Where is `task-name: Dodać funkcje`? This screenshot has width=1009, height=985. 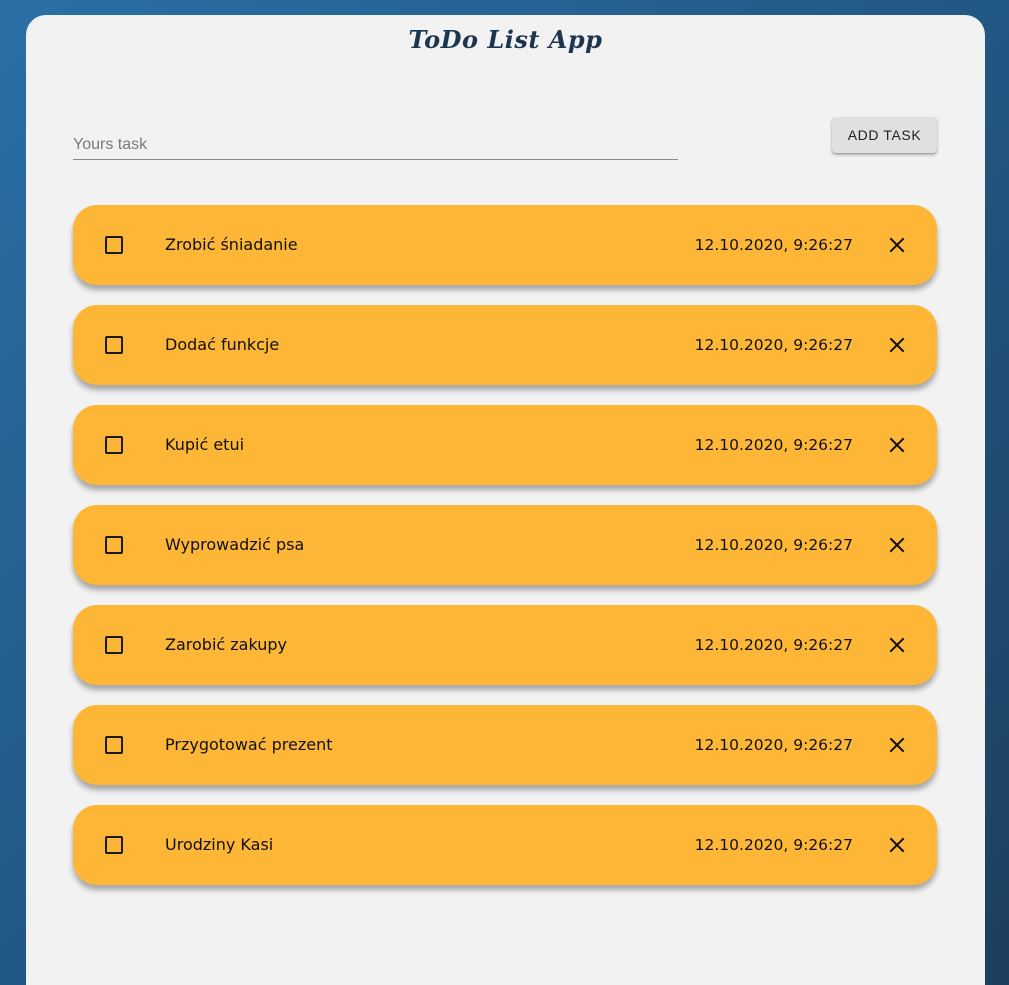 task-name: Dodać funkcje is located at coordinates (222, 344).